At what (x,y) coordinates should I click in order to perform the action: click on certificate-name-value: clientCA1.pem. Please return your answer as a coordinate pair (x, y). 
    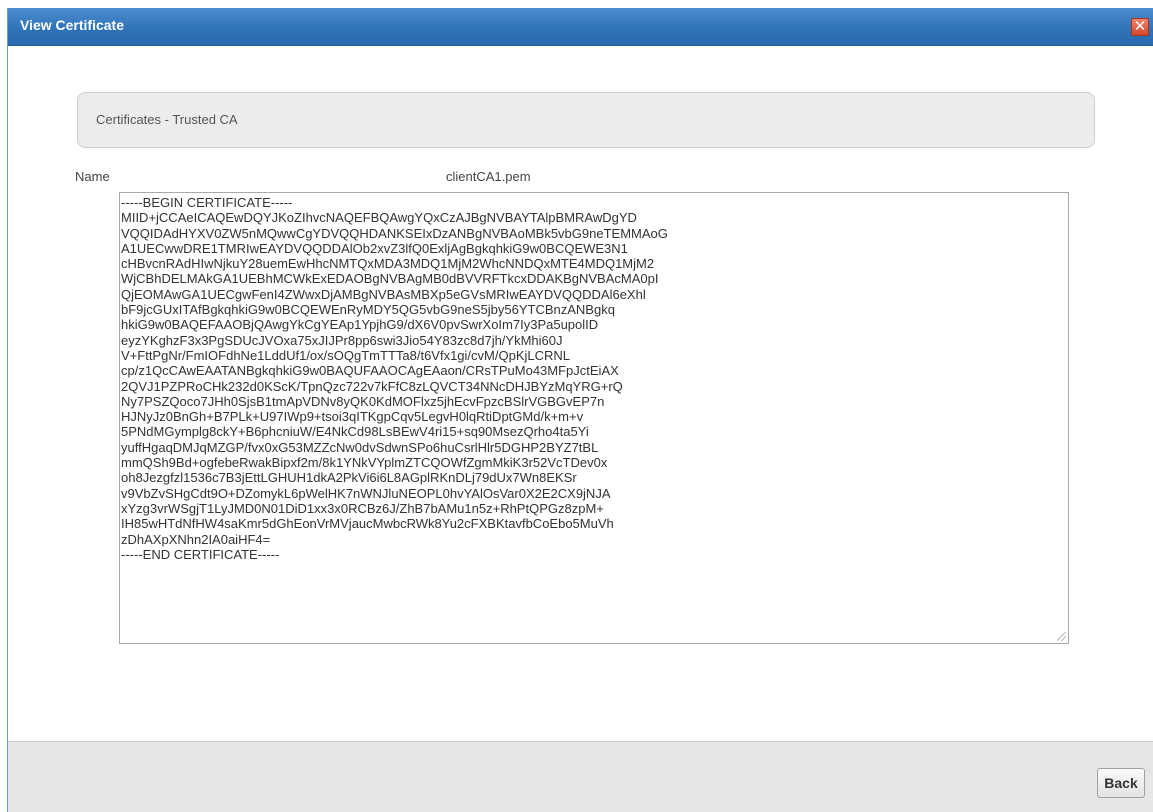
    Looking at the image, I should click on (488, 176).